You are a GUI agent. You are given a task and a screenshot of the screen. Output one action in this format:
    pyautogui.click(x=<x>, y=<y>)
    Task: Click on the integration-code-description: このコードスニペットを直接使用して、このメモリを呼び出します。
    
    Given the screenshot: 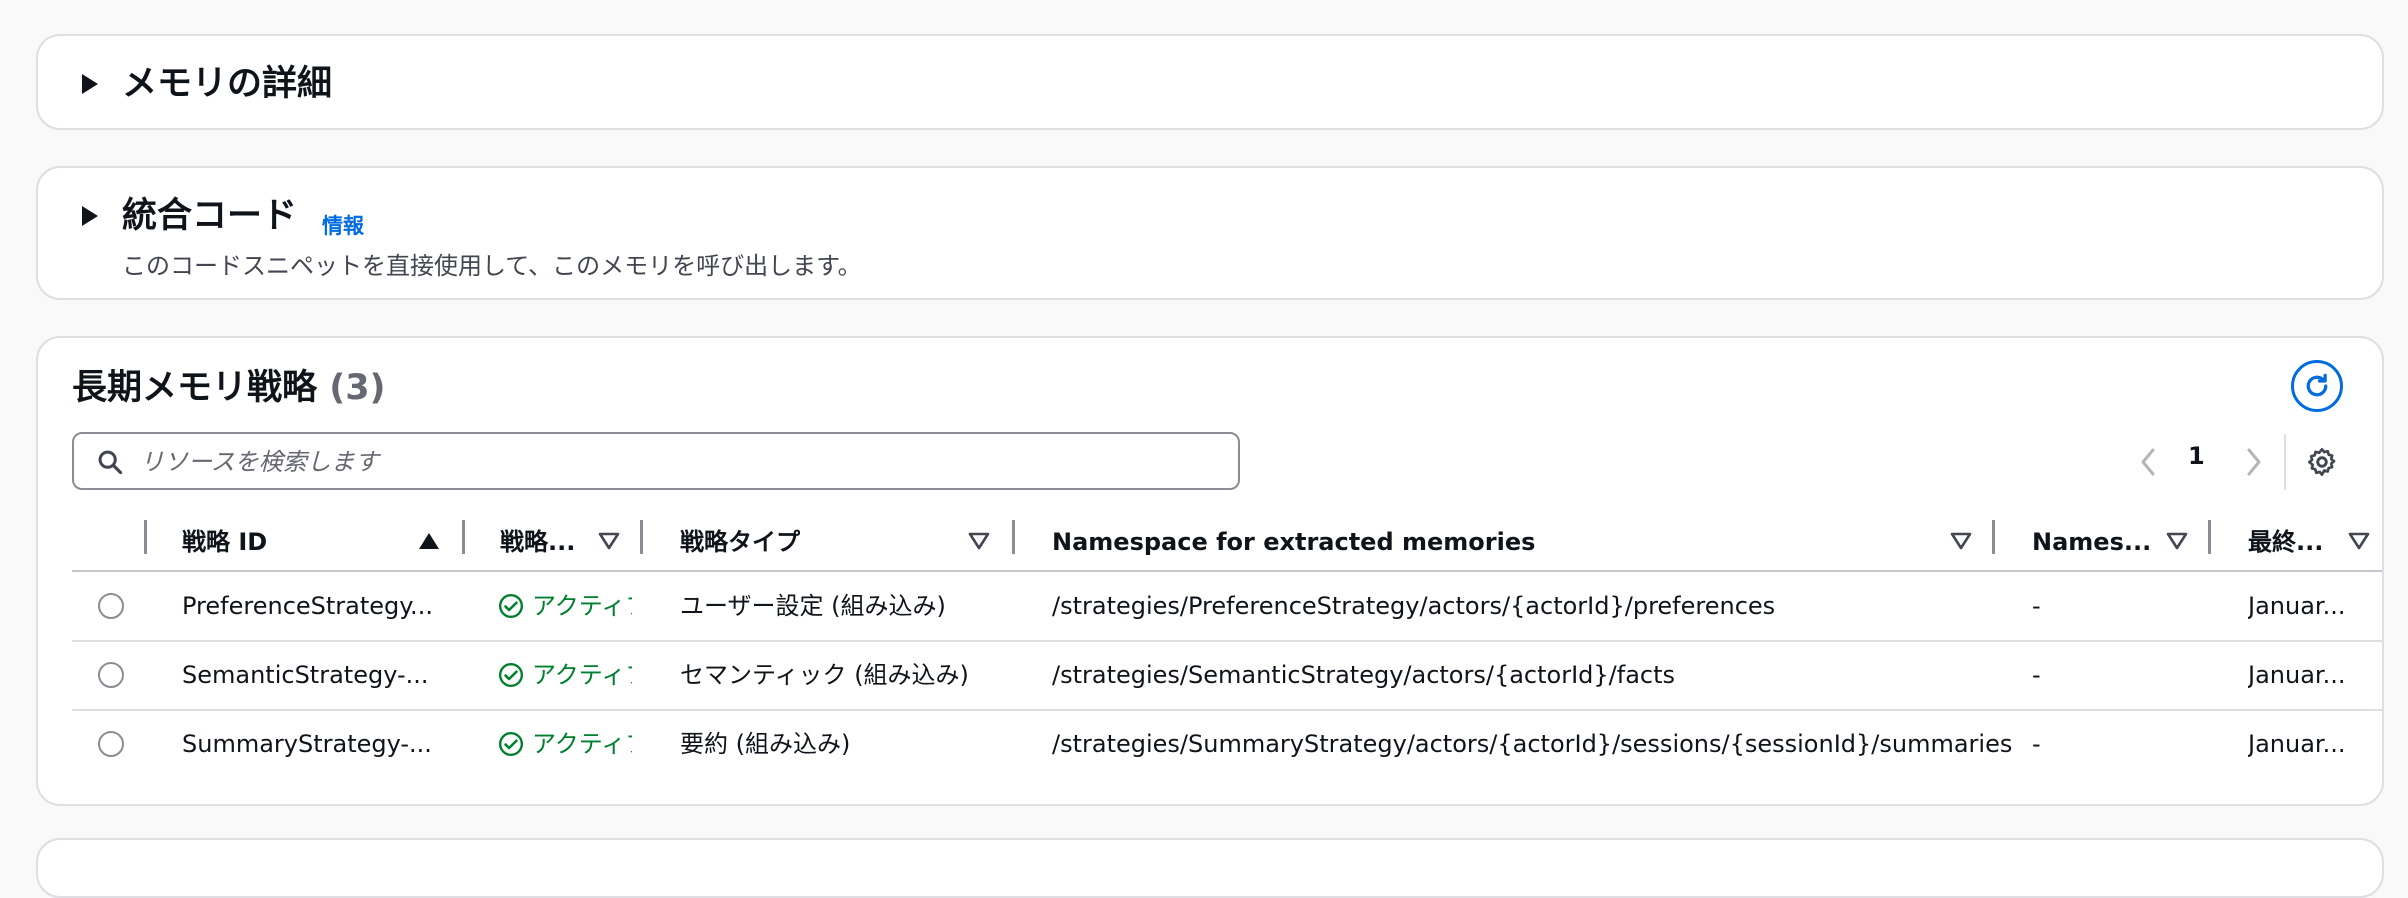 What is the action you would take?
    pyautogui.click(x=492, y=266)
    